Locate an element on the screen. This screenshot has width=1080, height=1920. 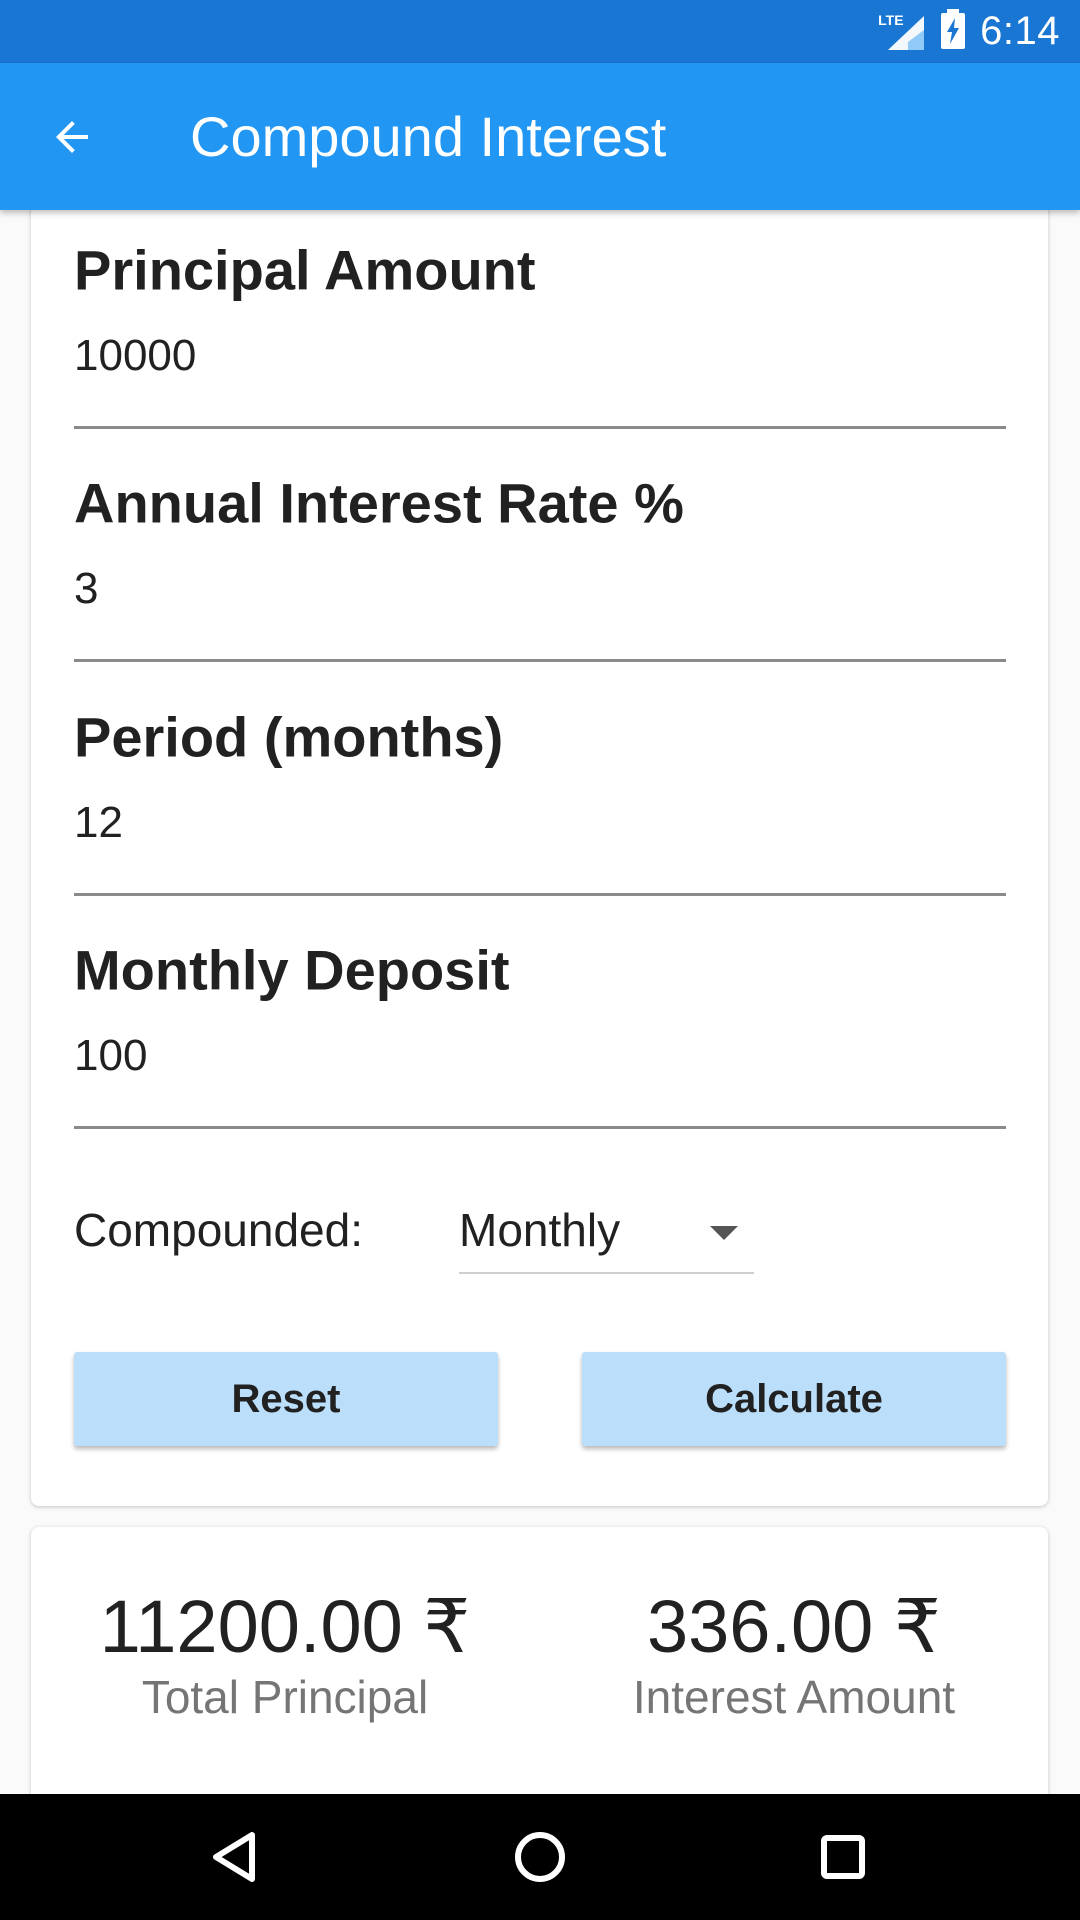
compounded-label: Compounded: is located at coordinates (218, 1230).